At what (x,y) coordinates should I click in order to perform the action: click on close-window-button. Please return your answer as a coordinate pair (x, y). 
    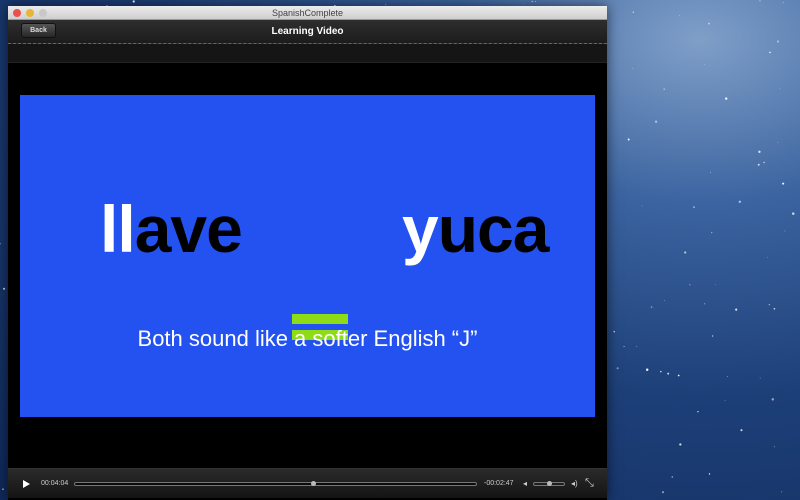
    Looking at the image, I should click on (17, 13).